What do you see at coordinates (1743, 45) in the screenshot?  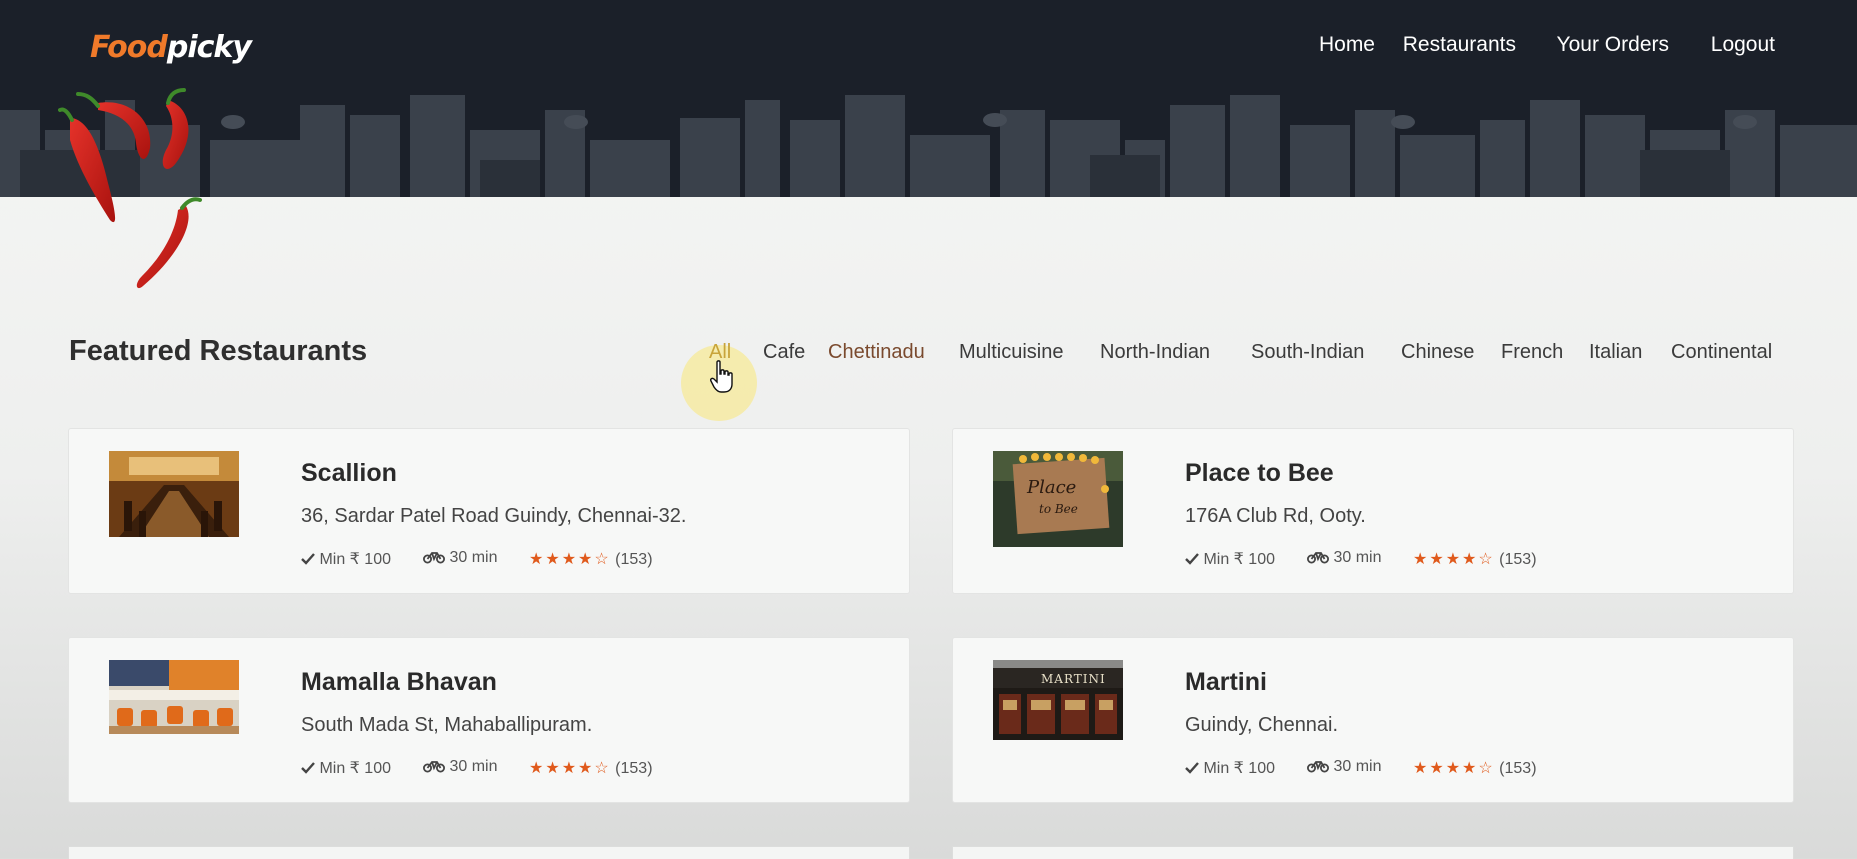 I see `nav-logout: Logout` at bounding box center [1743, 45].